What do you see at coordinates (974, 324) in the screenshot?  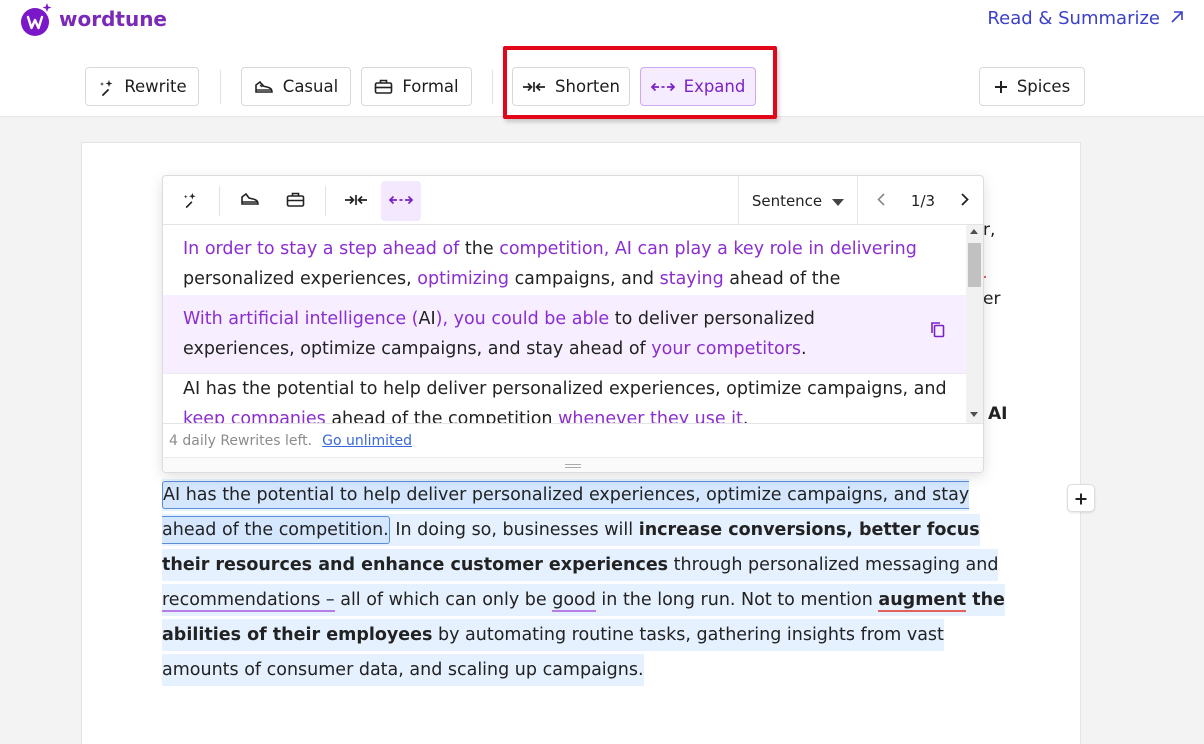 I see `suggestion-scrollbar` at bounding box center [974, 324].